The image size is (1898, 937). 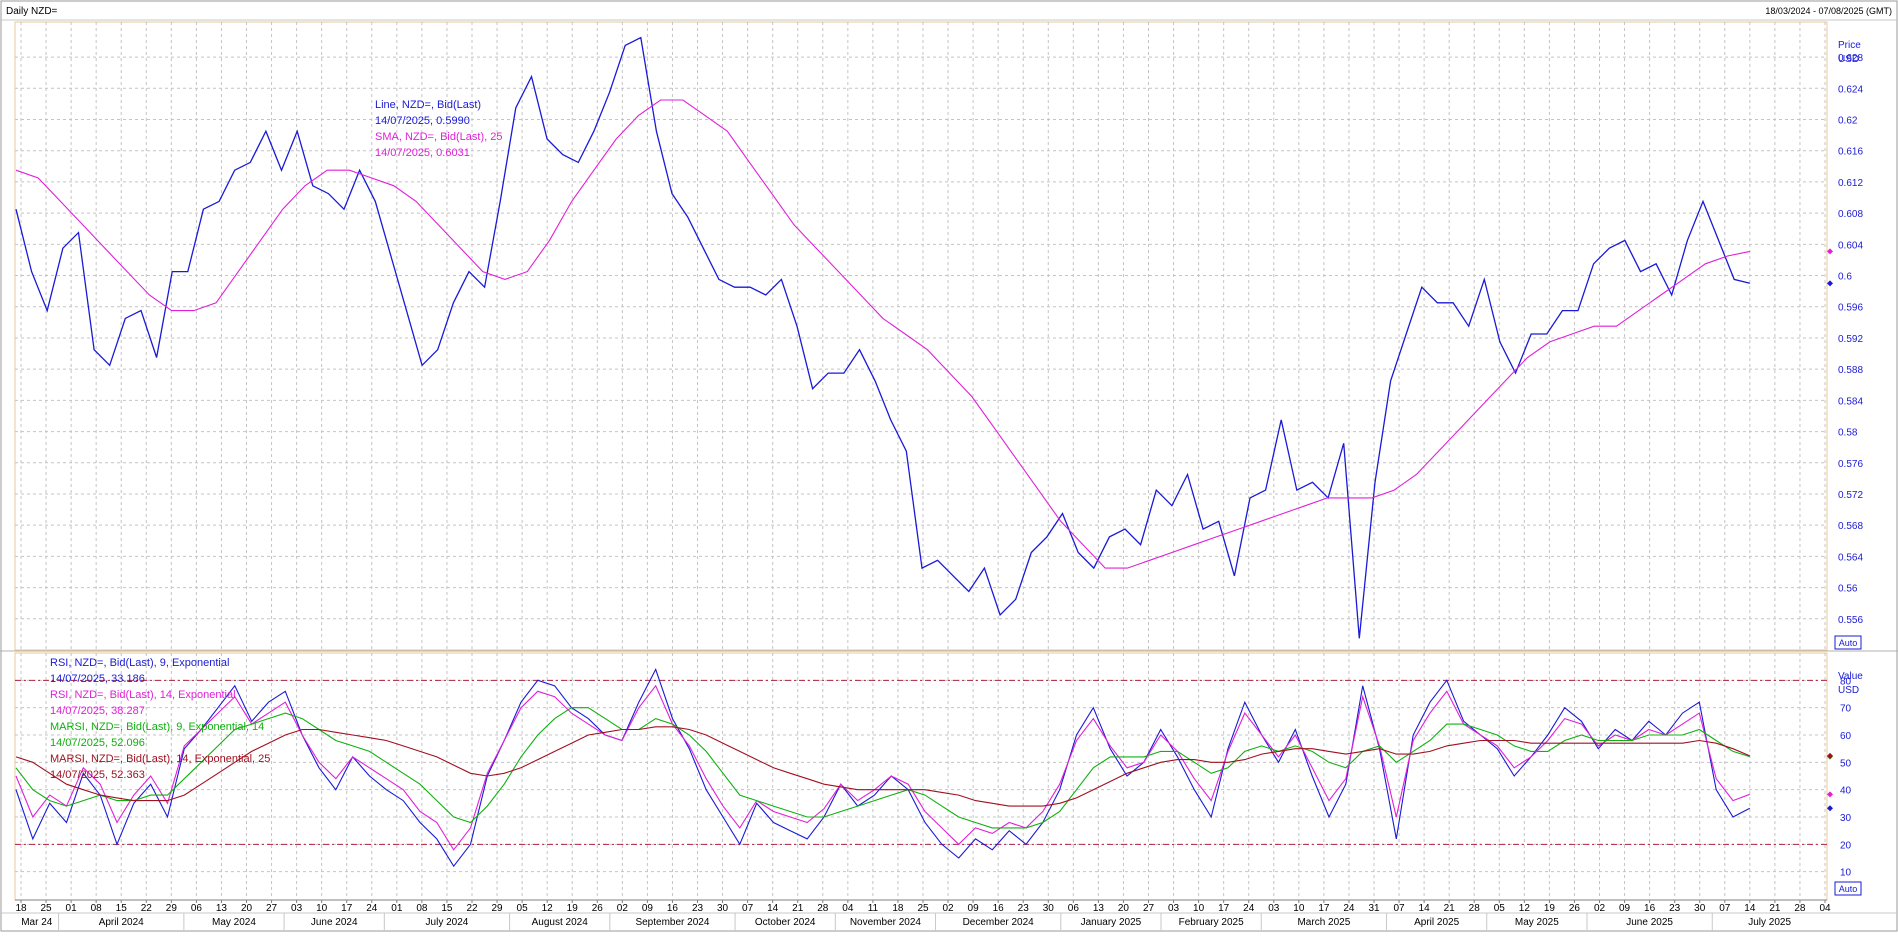 What do you see at coordinates (139, 663) in the screenshot?
I see `rsi-legend-entry: RSI, NZD=, Bid(Last), 9, Exponential` at bounding box center [139, 663].